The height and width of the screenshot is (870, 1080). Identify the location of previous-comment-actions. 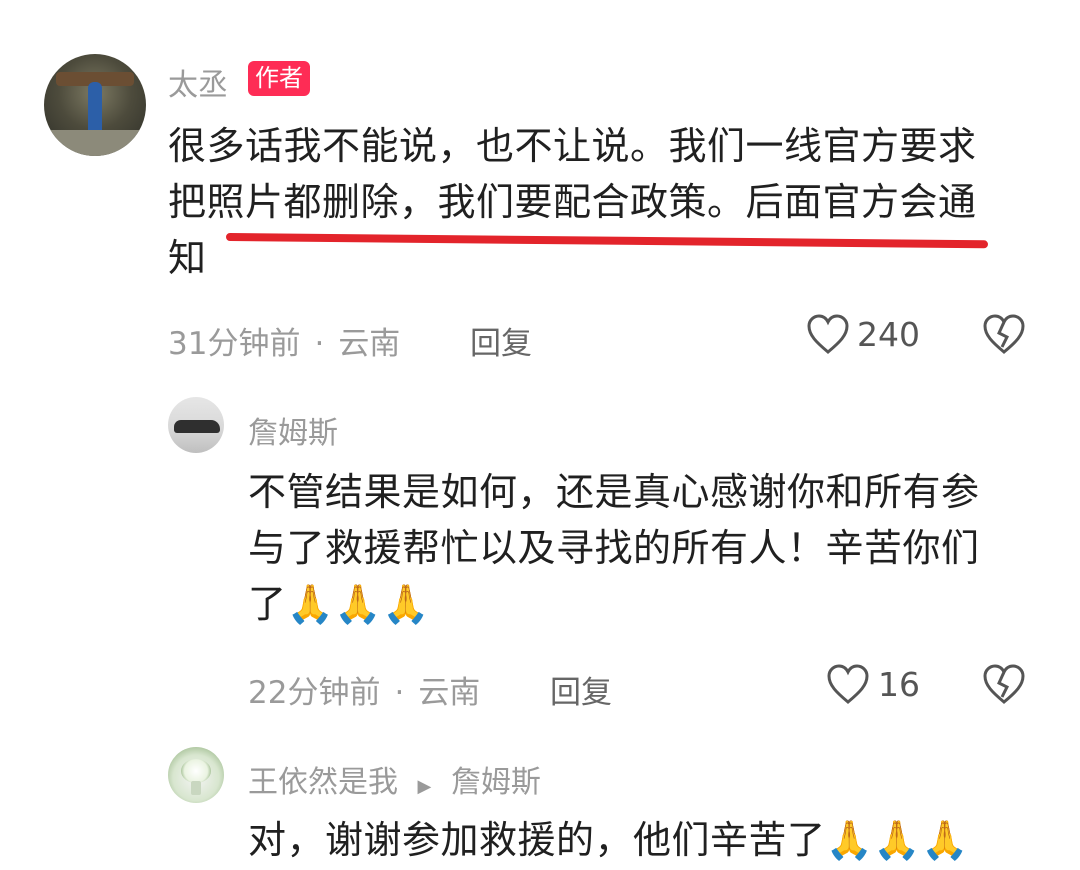
(954, 7).